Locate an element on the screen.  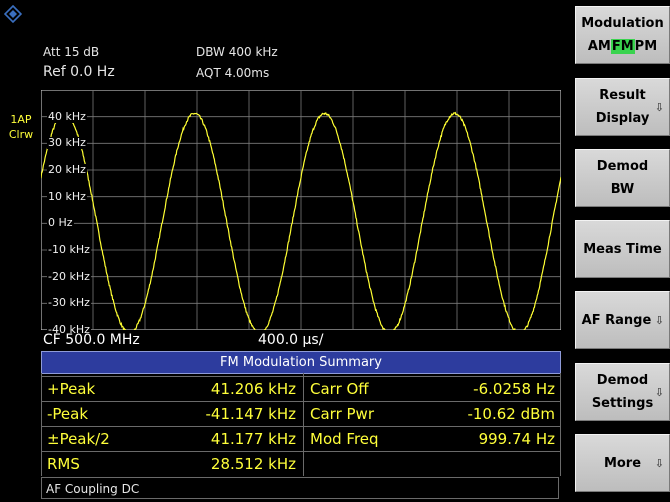
summary-label: RMS is located at coordinates (63, 464).